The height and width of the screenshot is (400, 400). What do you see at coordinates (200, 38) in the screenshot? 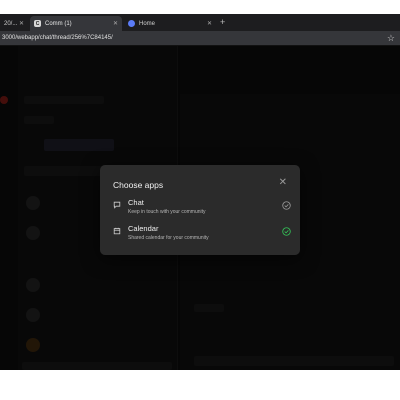
I see `address-bar: 3000/webapp/chat/thread/256%7C84145/ ☆` at bounding box center [200, 38].